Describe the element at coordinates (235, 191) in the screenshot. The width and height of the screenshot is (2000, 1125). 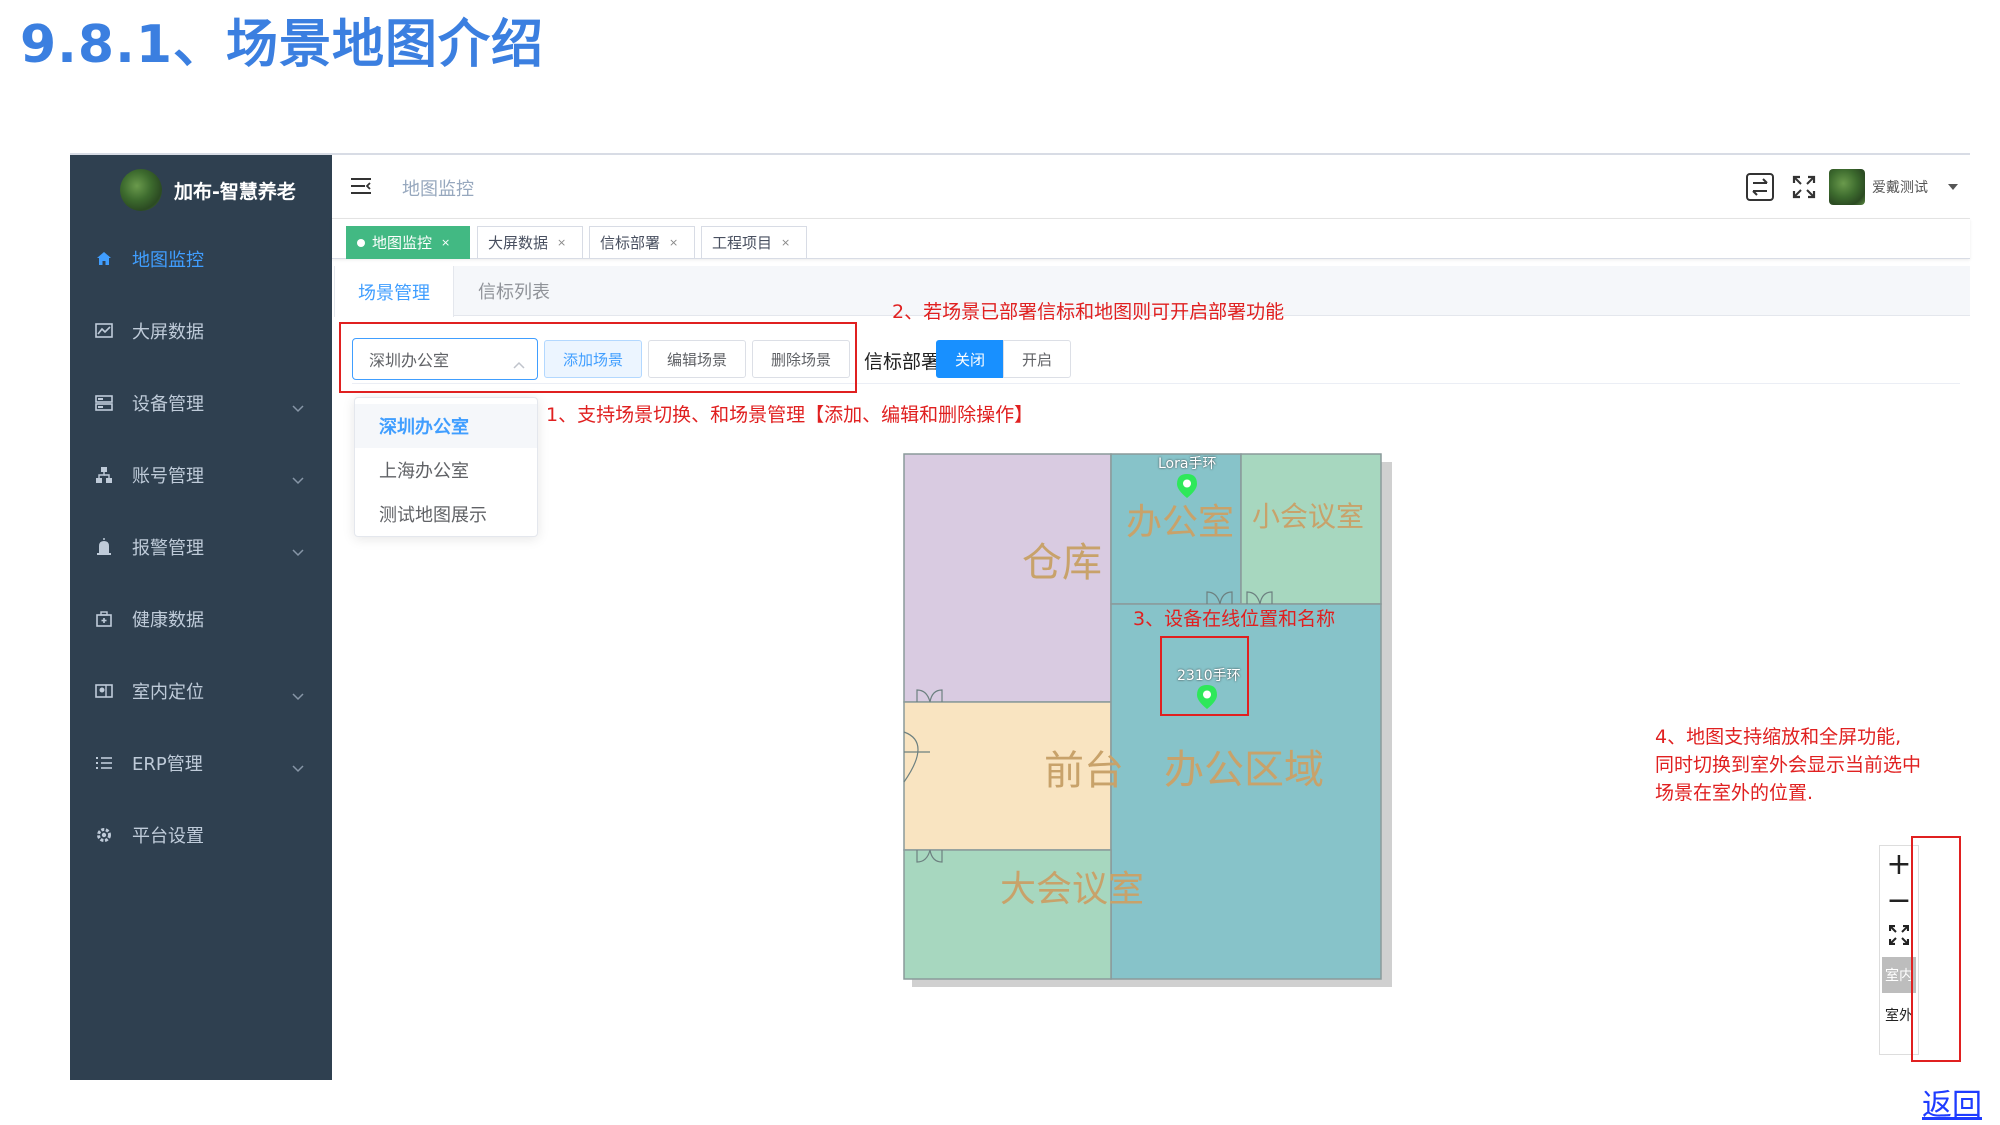
I see `logo-text: 加布-智慧养老` at that location.